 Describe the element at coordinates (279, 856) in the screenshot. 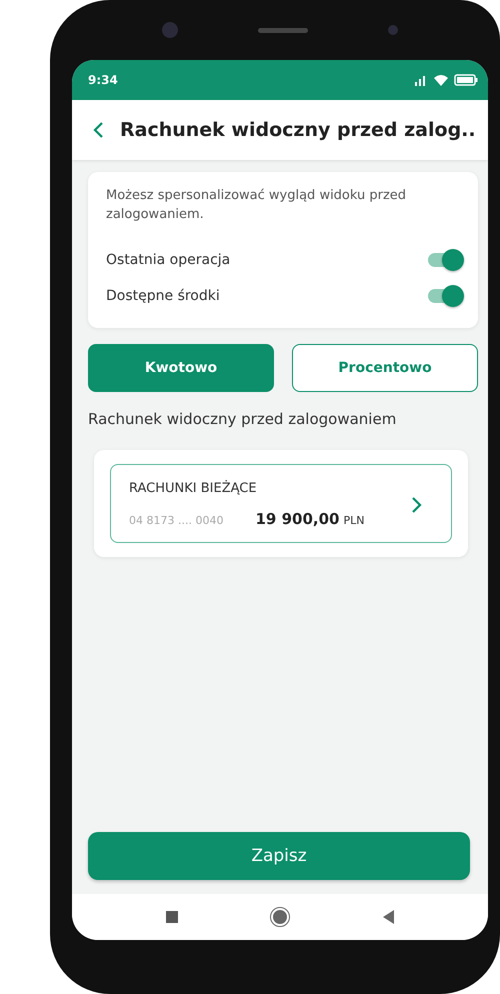

I see `save-button: Zapisz` at that location.